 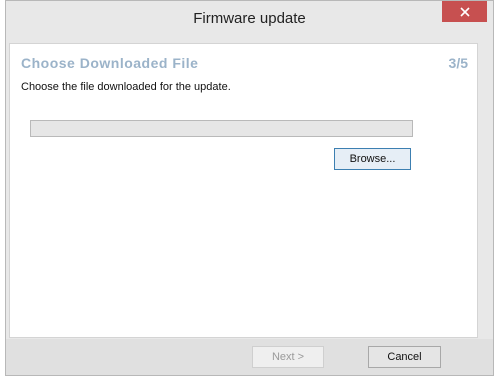 I want to click on title-bar: Firmware update, so click(x=249, y=18).